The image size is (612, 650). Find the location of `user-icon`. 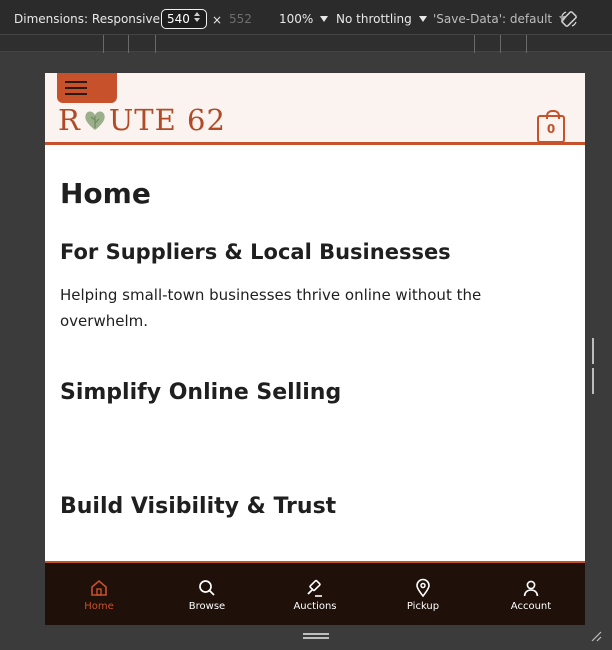

user-icon is located at coordinates (531, 588).